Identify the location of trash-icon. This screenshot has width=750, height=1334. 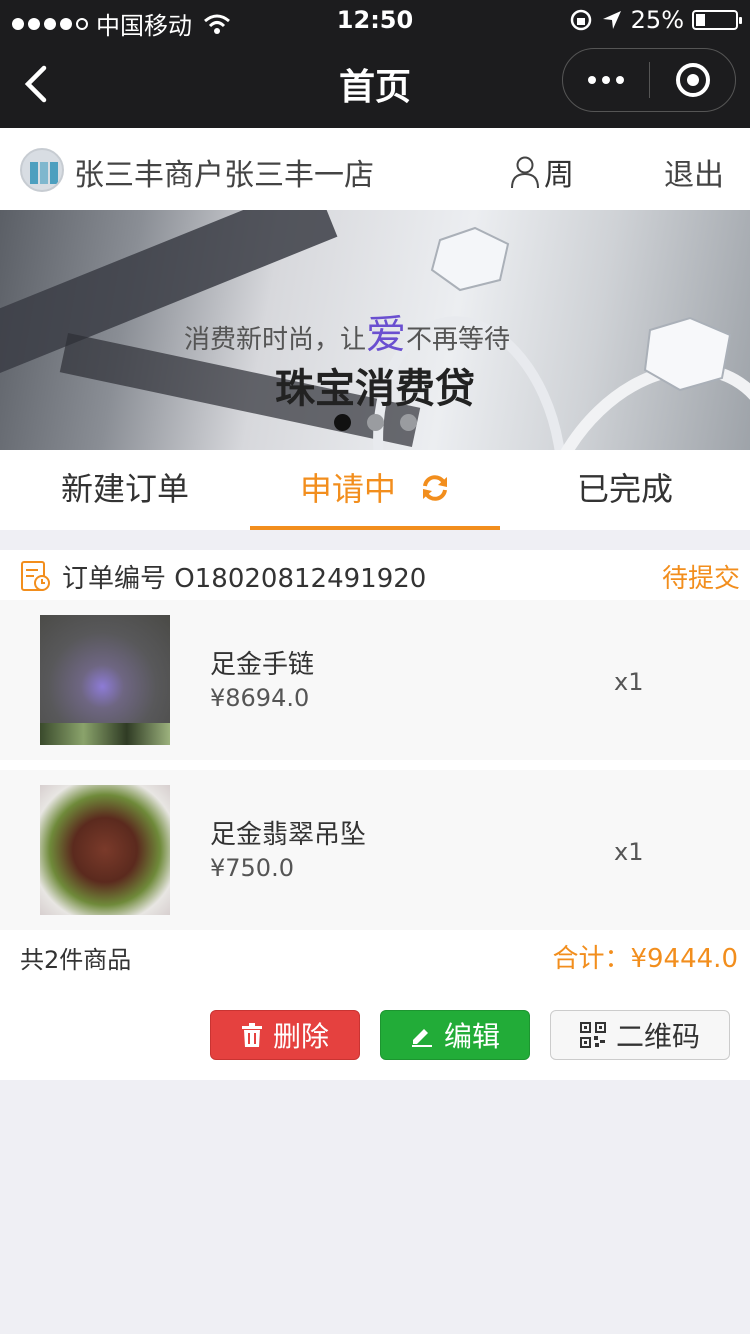
(251, 1035).